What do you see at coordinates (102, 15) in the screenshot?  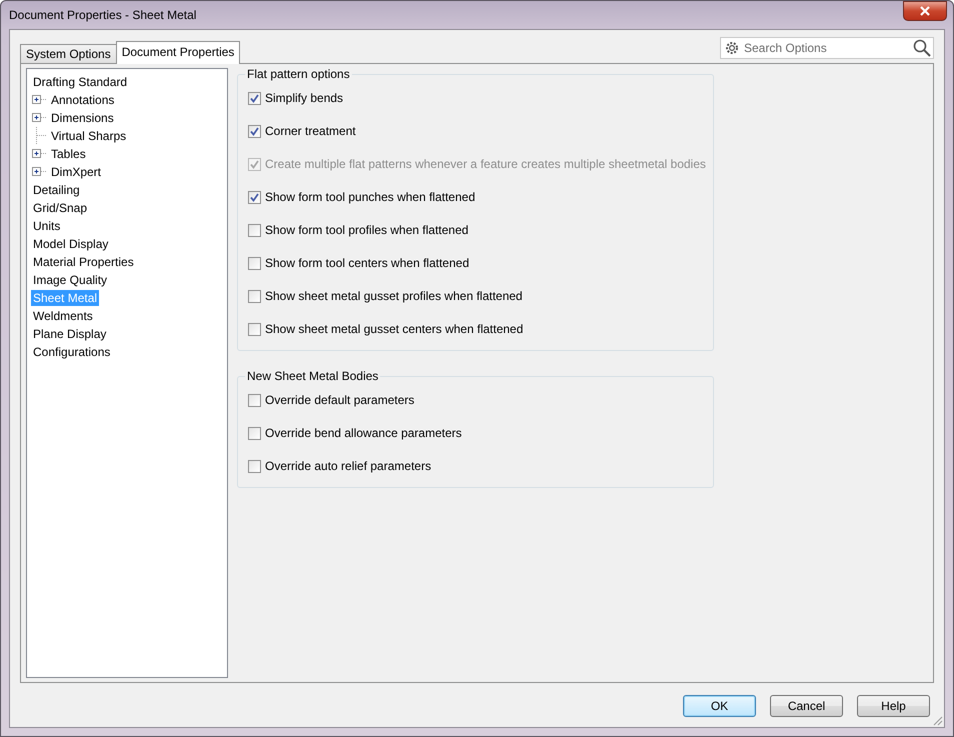 I see `window-title: Document Properties - Sheet Metal` at bounding box center [102, 15].